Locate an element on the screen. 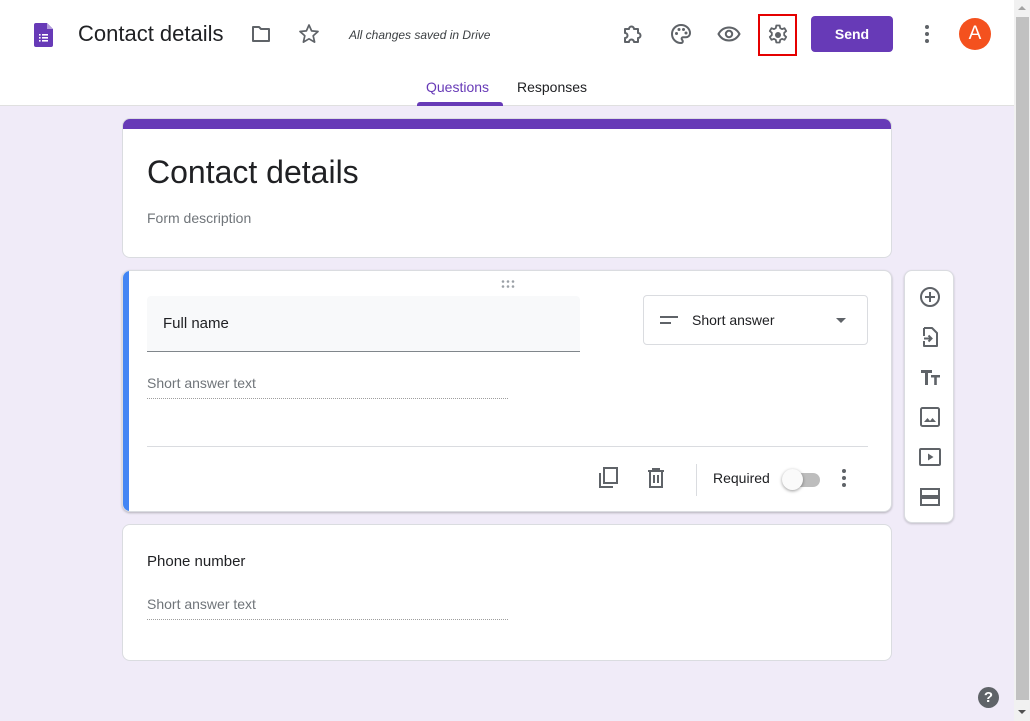 Image resolution: width=1030 pixels, height=721 pixels. delete-trash-icon is located at coordinates (656, 478).